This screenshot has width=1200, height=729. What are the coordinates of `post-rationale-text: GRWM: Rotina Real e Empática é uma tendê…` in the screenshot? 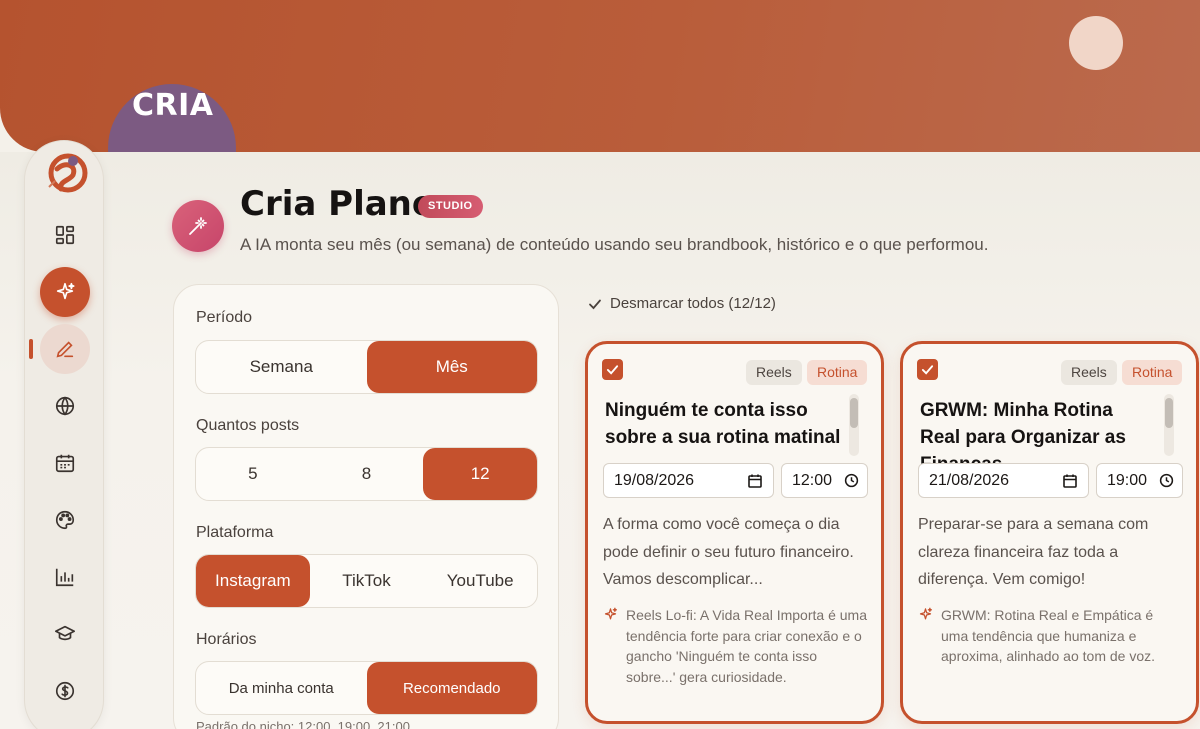 It's located at (1048, 635).